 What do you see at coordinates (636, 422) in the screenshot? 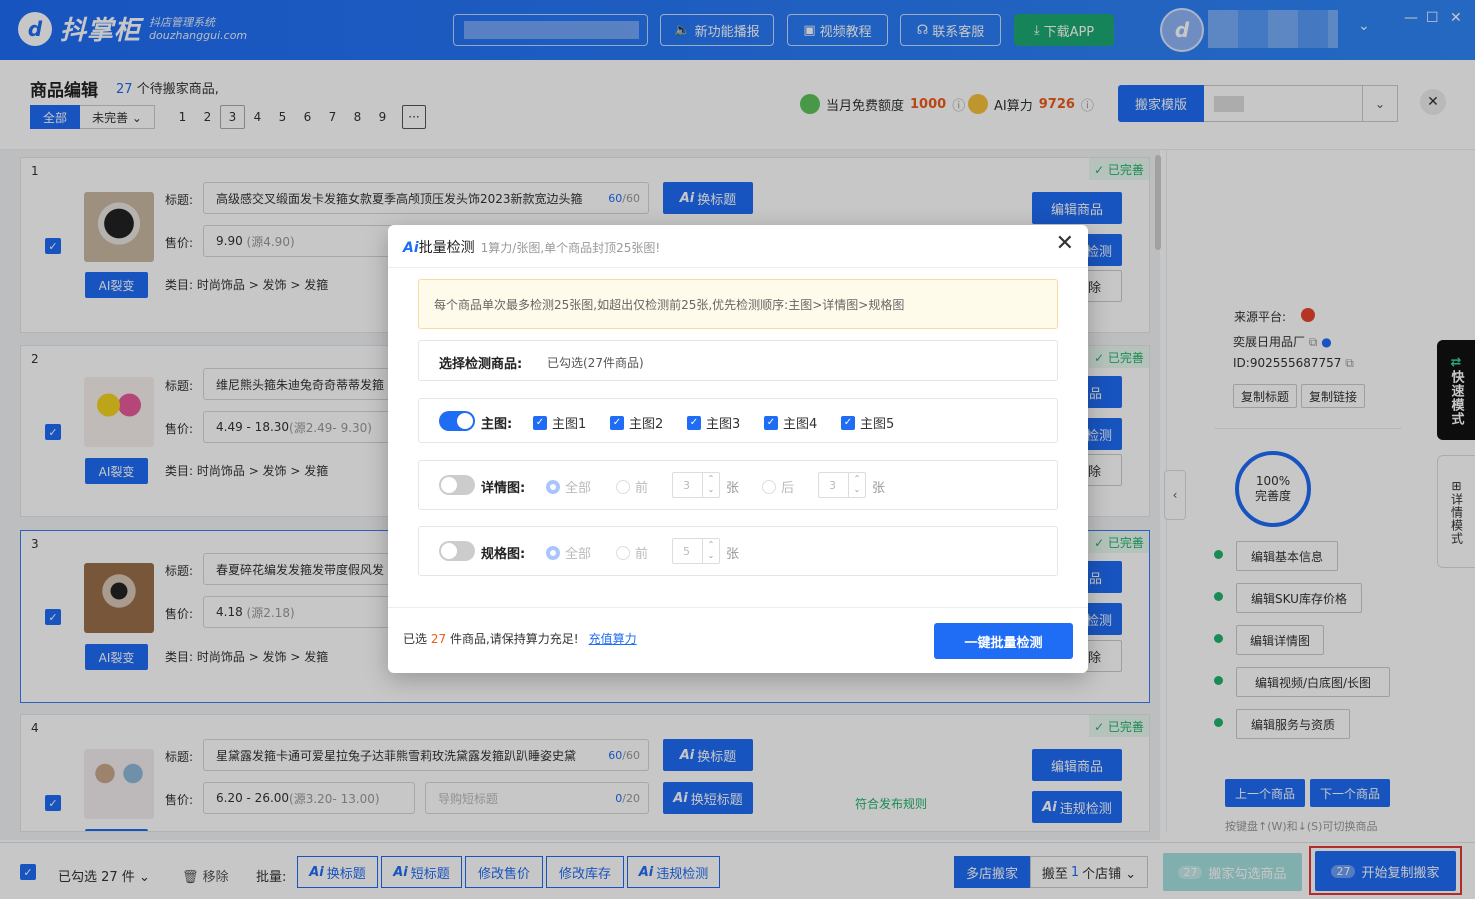
I see `main-image-2-checkbox: ✓ 主图2` at bounding box center [636, 422].